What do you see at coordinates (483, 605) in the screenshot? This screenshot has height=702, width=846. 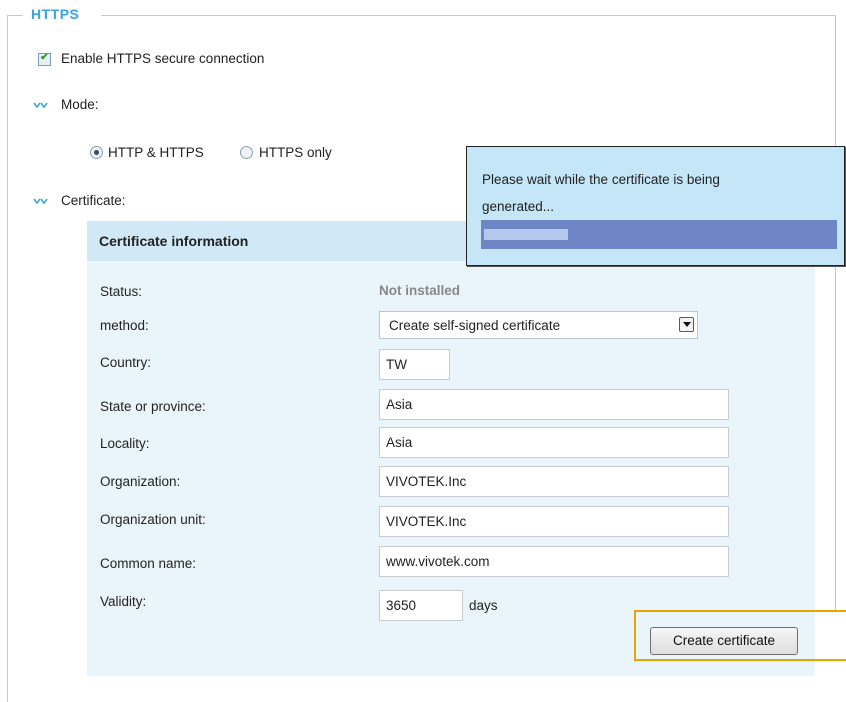 I see `validity-unit-label: days` at bounding box center [483, 605].